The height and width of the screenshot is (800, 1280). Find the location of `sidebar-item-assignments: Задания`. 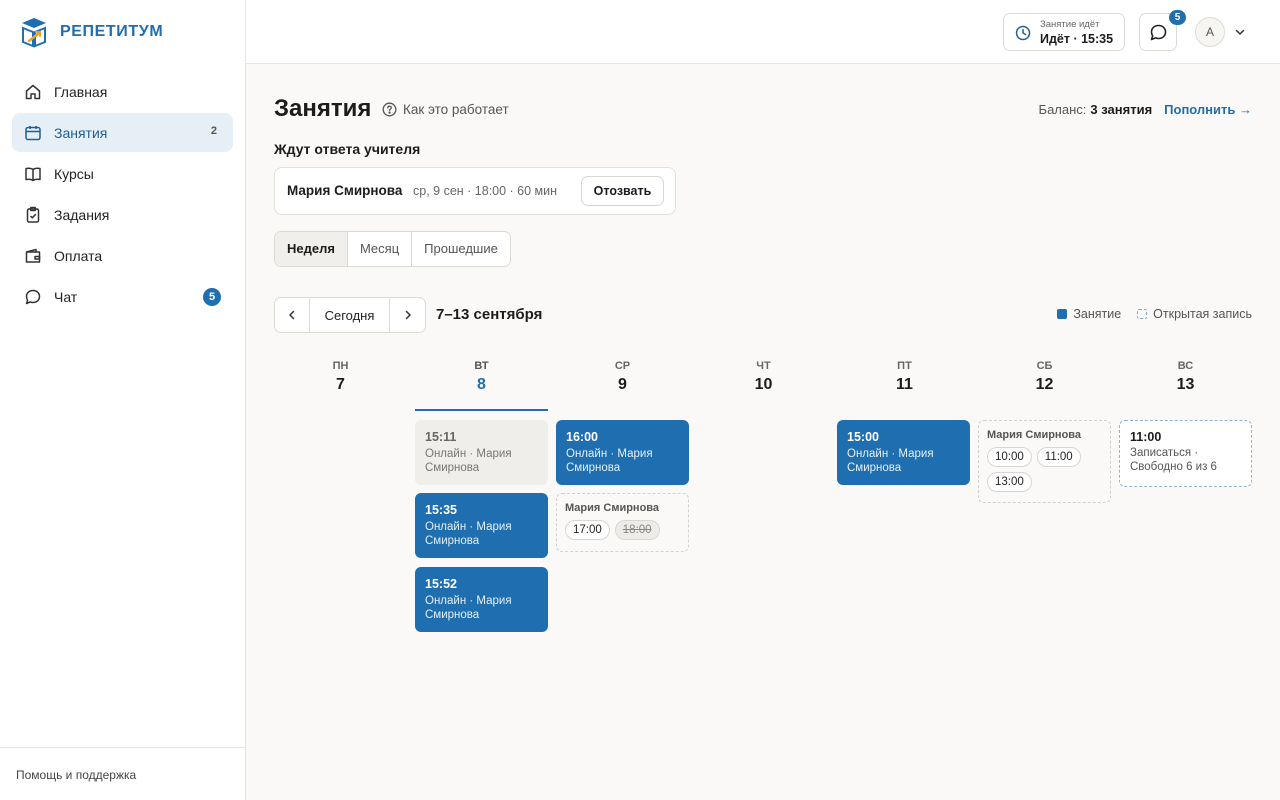

sidebar-item-assignments: Задания is located at coordinates (122, 214).